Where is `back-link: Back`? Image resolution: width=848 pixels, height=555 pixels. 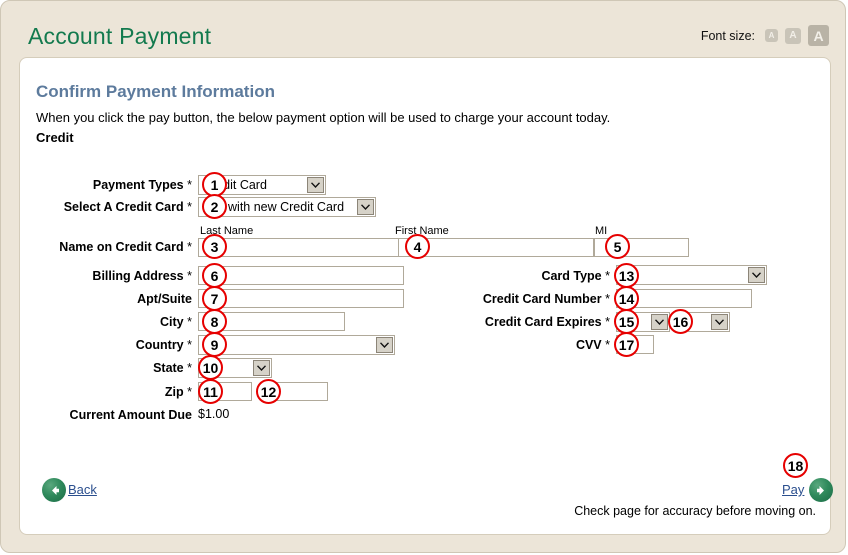
back-link: Back is located at coordinates (82, 489).